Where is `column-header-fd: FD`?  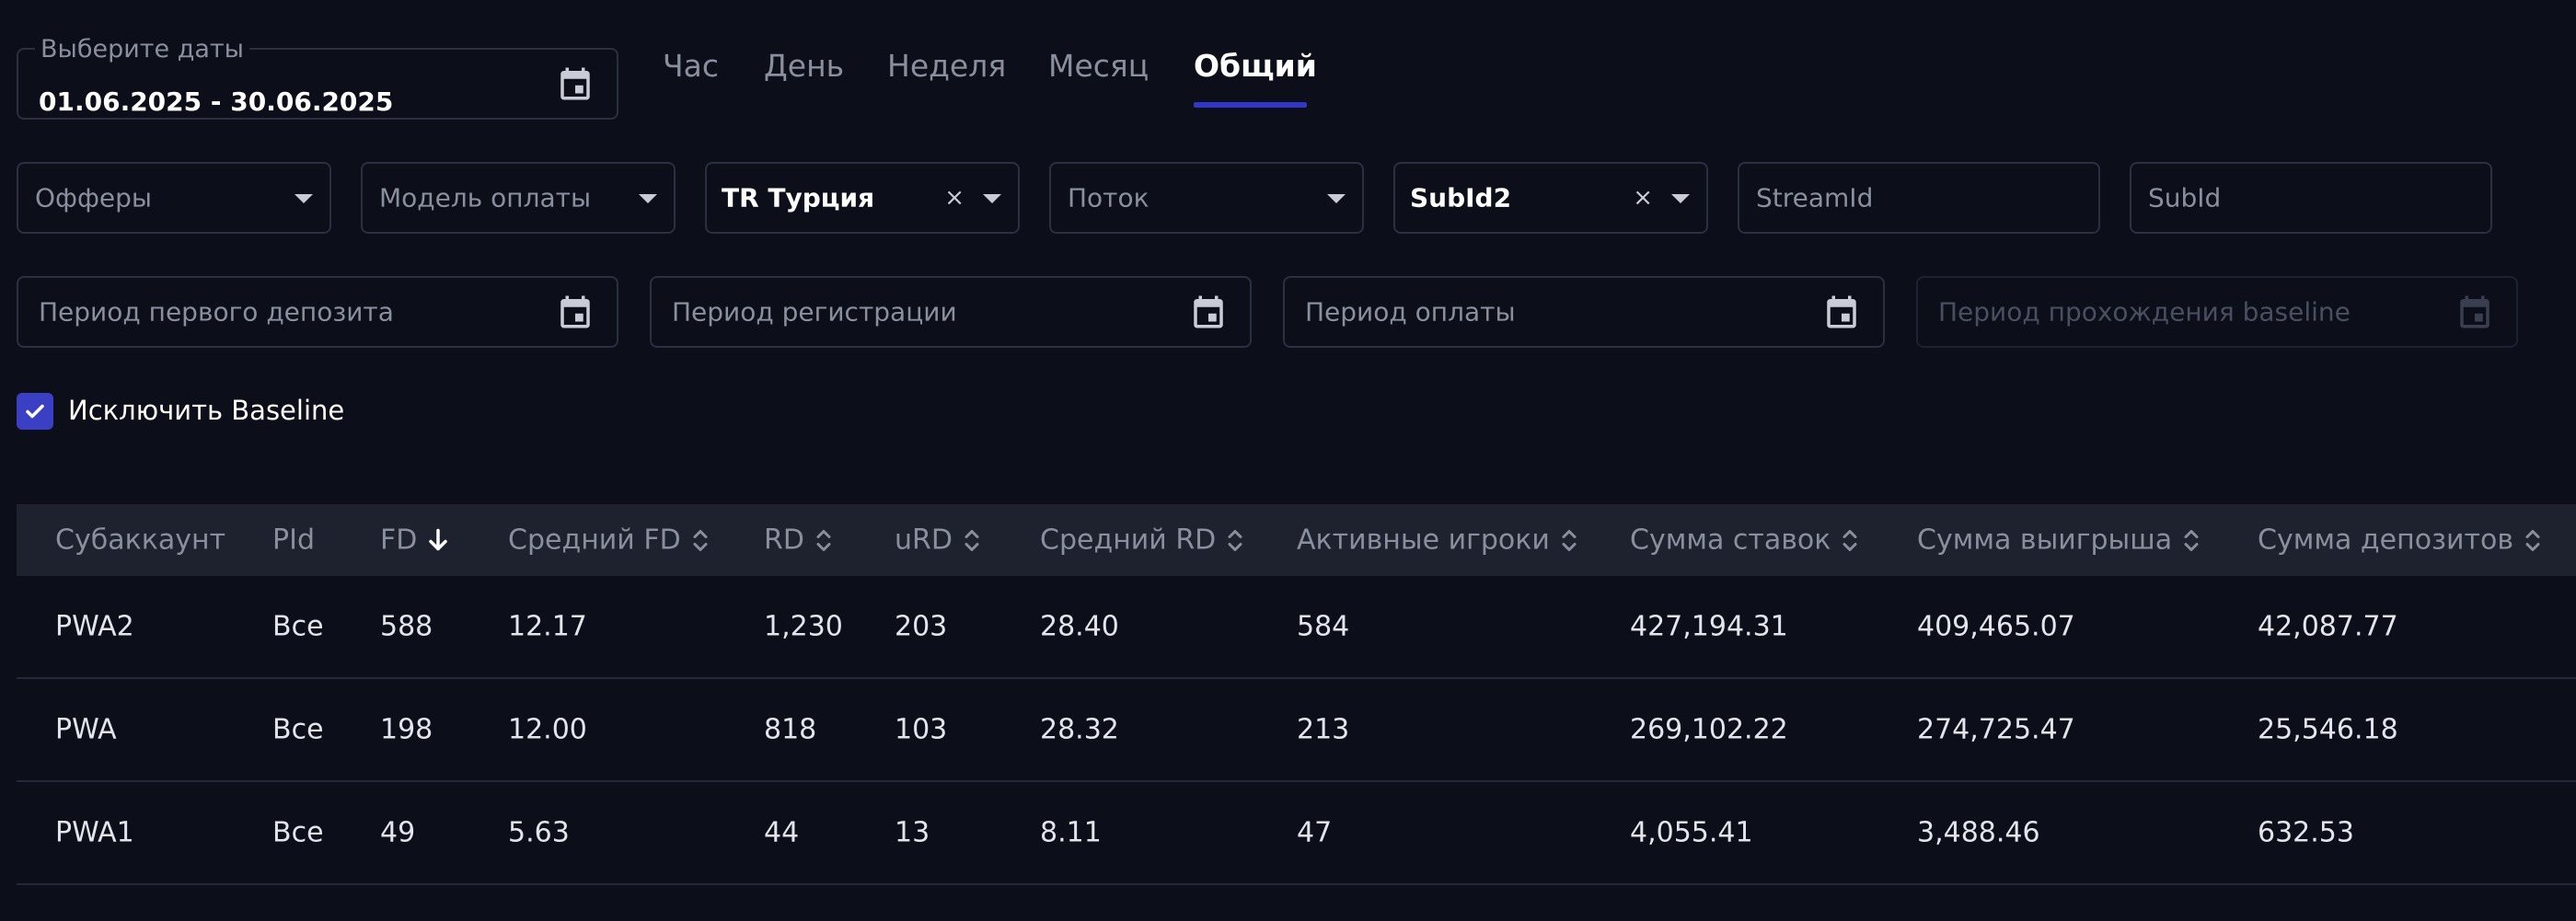 column-header-fd: FD is located at coordinates (414, 540).